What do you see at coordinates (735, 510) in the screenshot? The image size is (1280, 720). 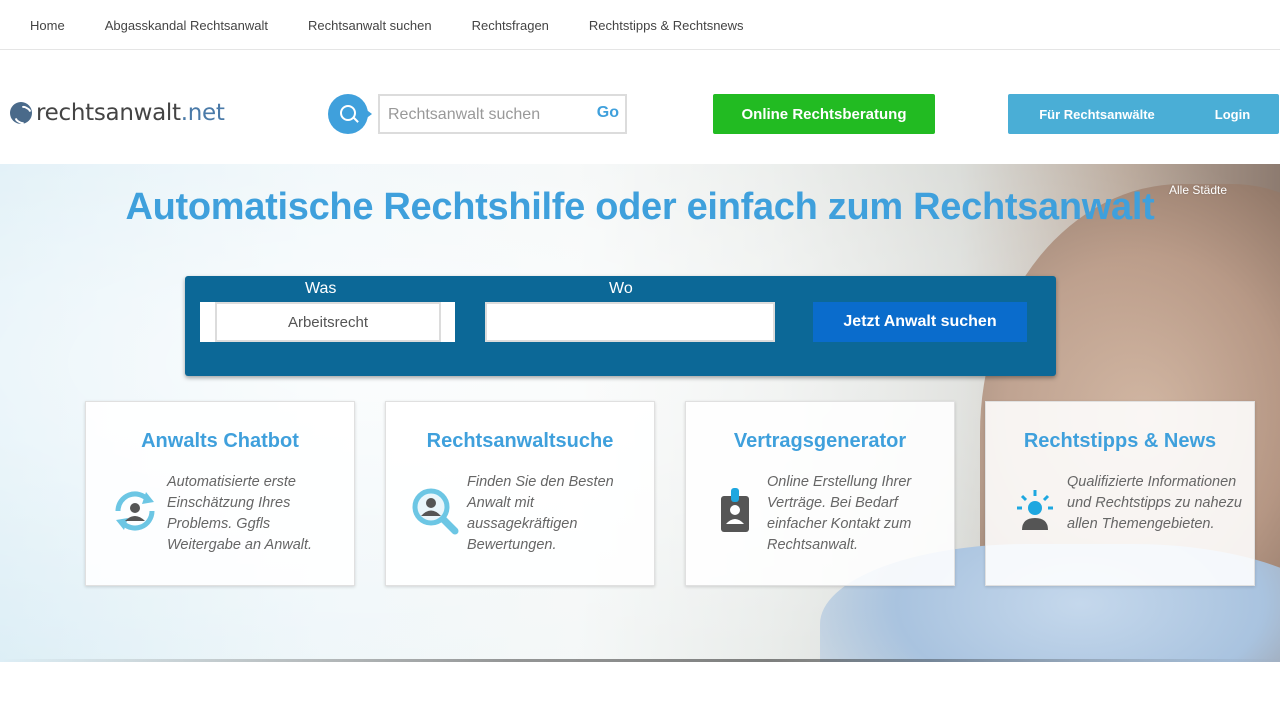 I see `contract-badge-icon` at bounding box center [735, 510].